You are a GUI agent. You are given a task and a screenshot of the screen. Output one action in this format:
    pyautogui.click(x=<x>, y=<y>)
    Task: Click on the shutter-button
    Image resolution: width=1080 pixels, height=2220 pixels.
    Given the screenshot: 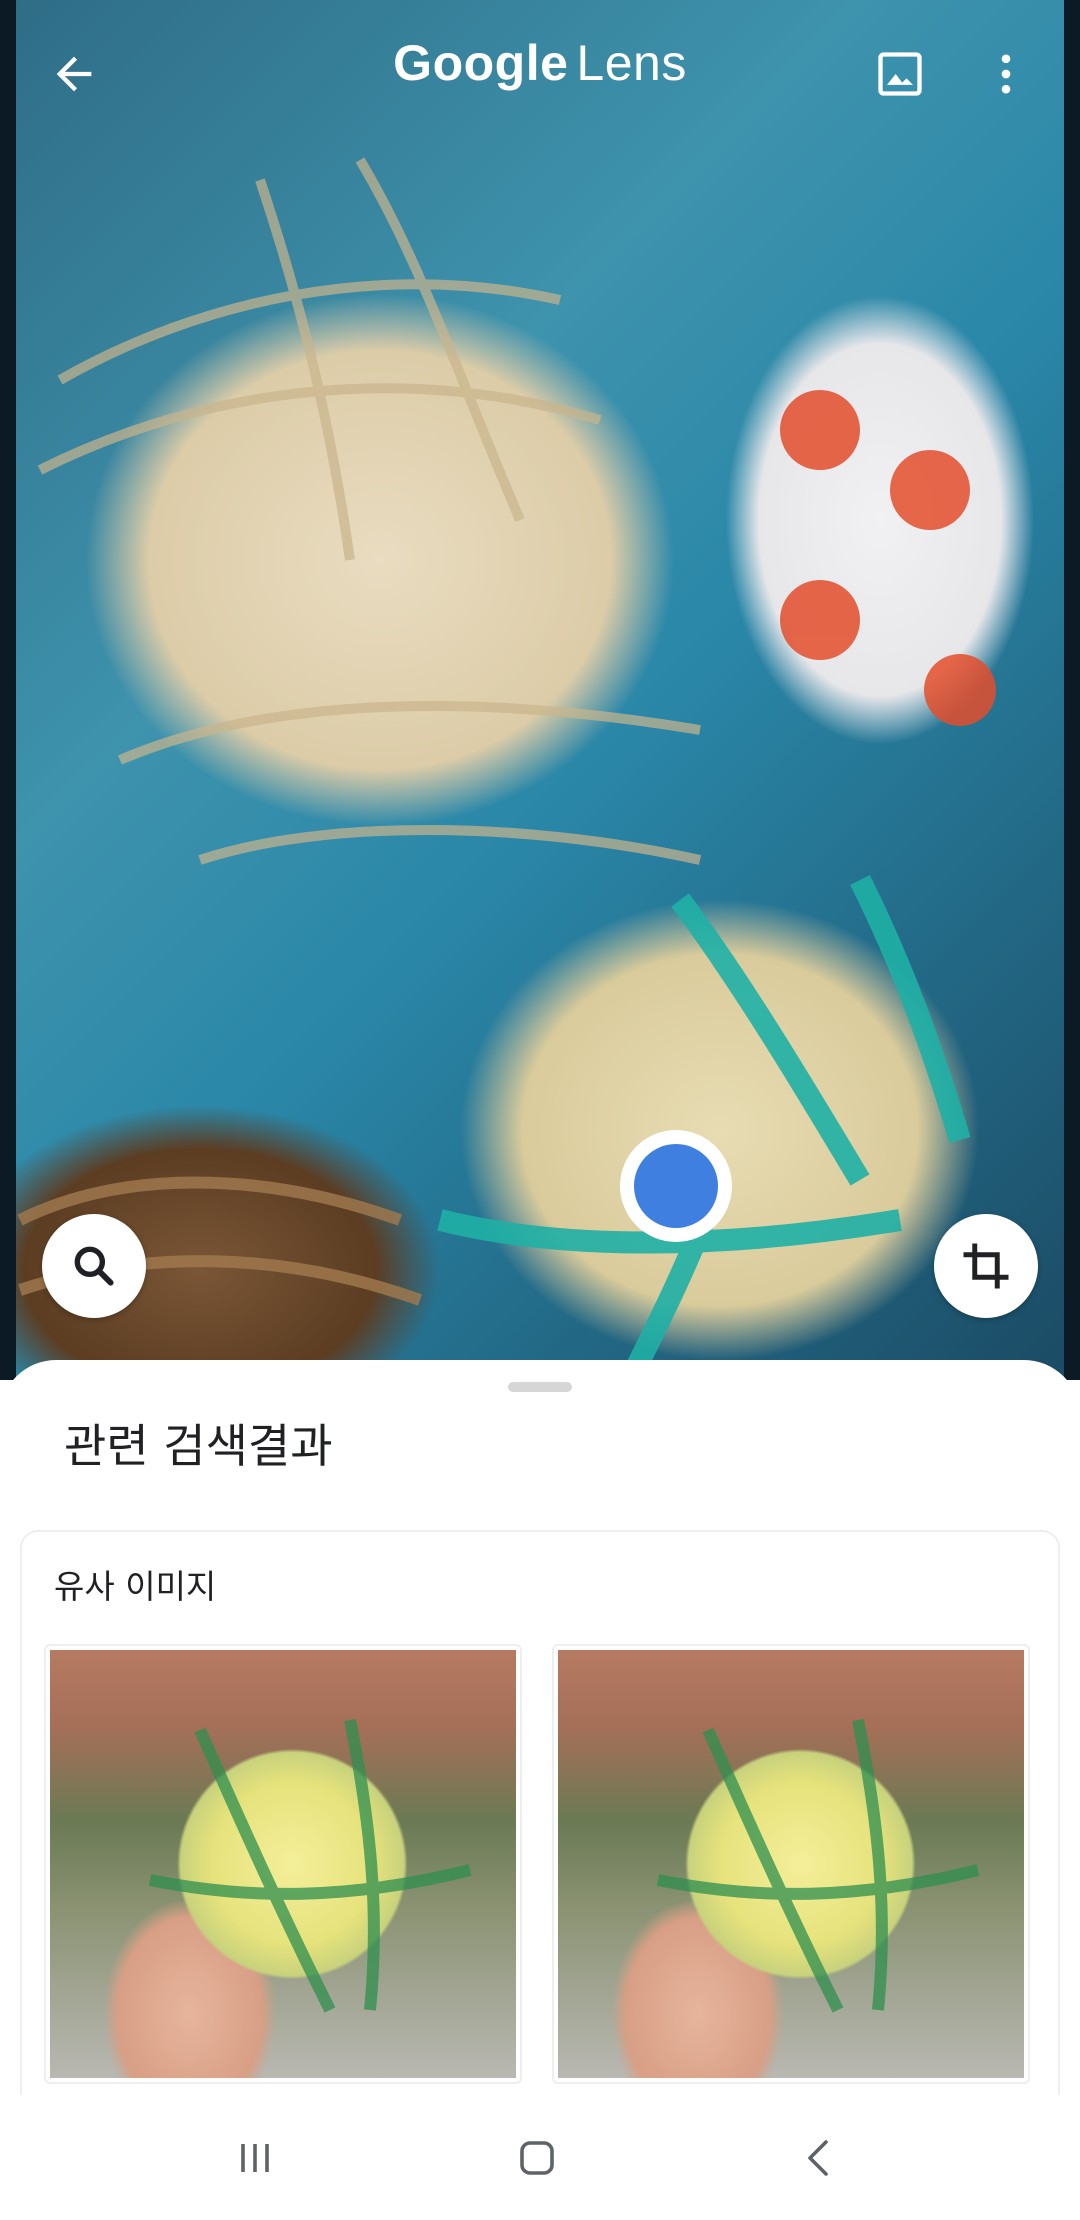 What is the action you would take?
    pyautogui.click(x=676, y=1186)
    